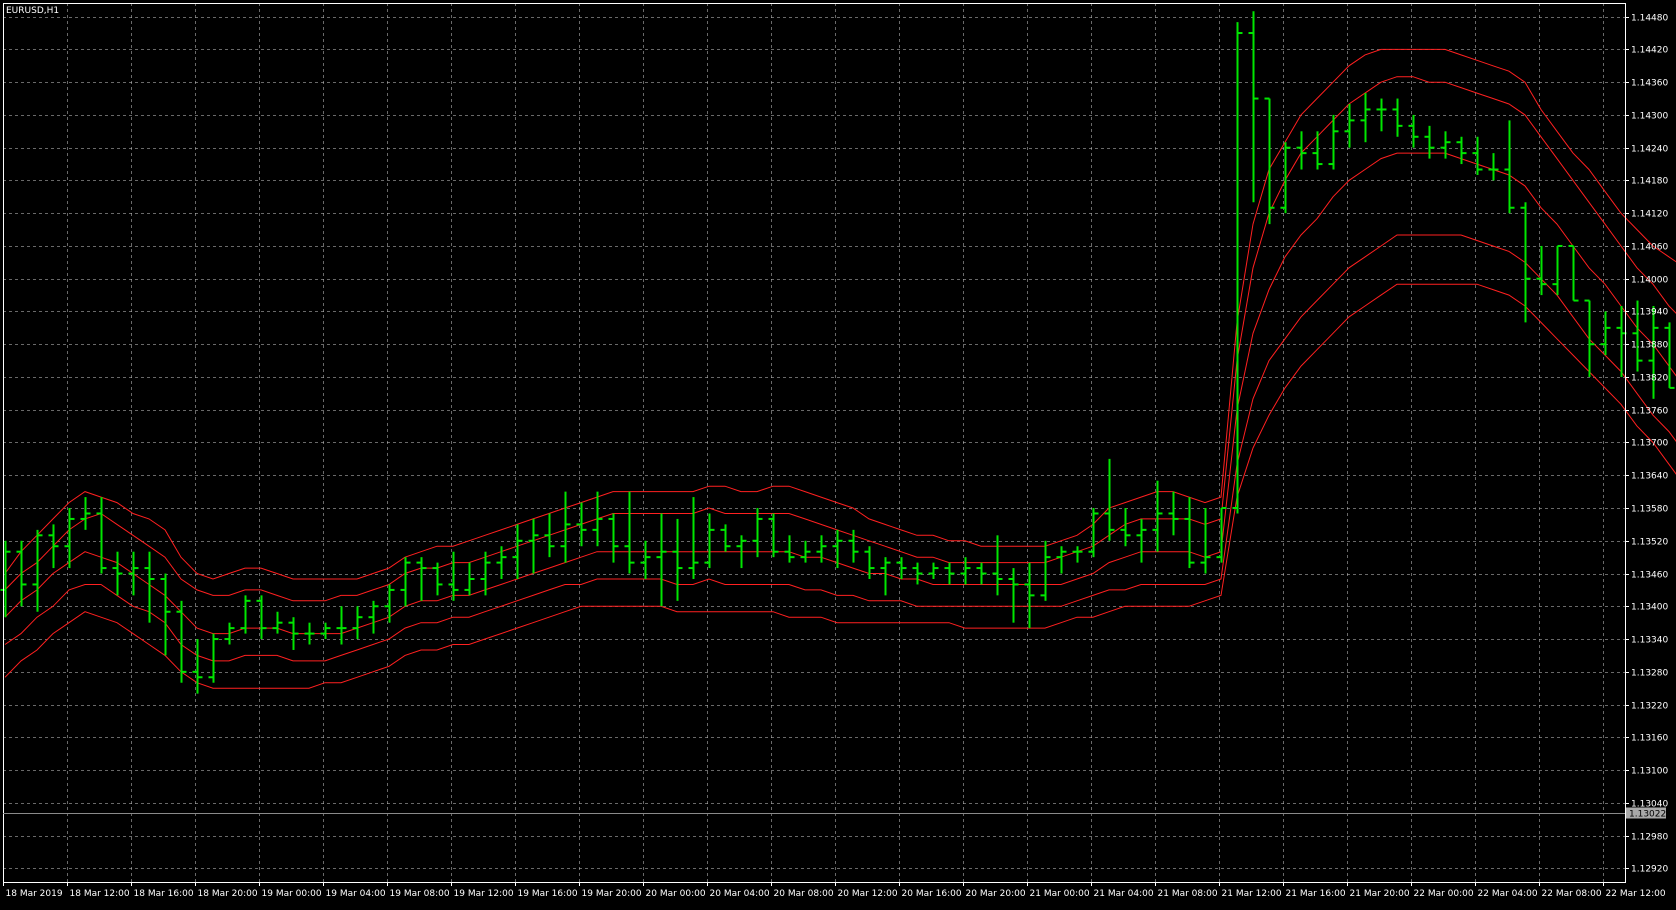  I want to click on y-tick-label: 1.13700, so click(1649, 444).